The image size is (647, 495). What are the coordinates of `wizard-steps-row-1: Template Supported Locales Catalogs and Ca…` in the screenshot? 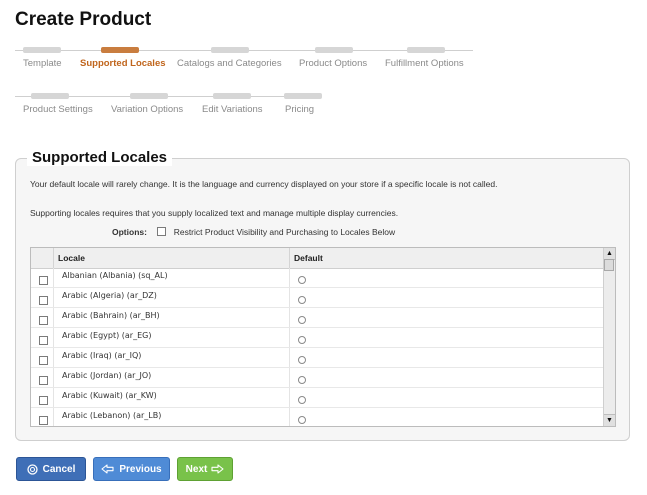 It's located at (245, 62).